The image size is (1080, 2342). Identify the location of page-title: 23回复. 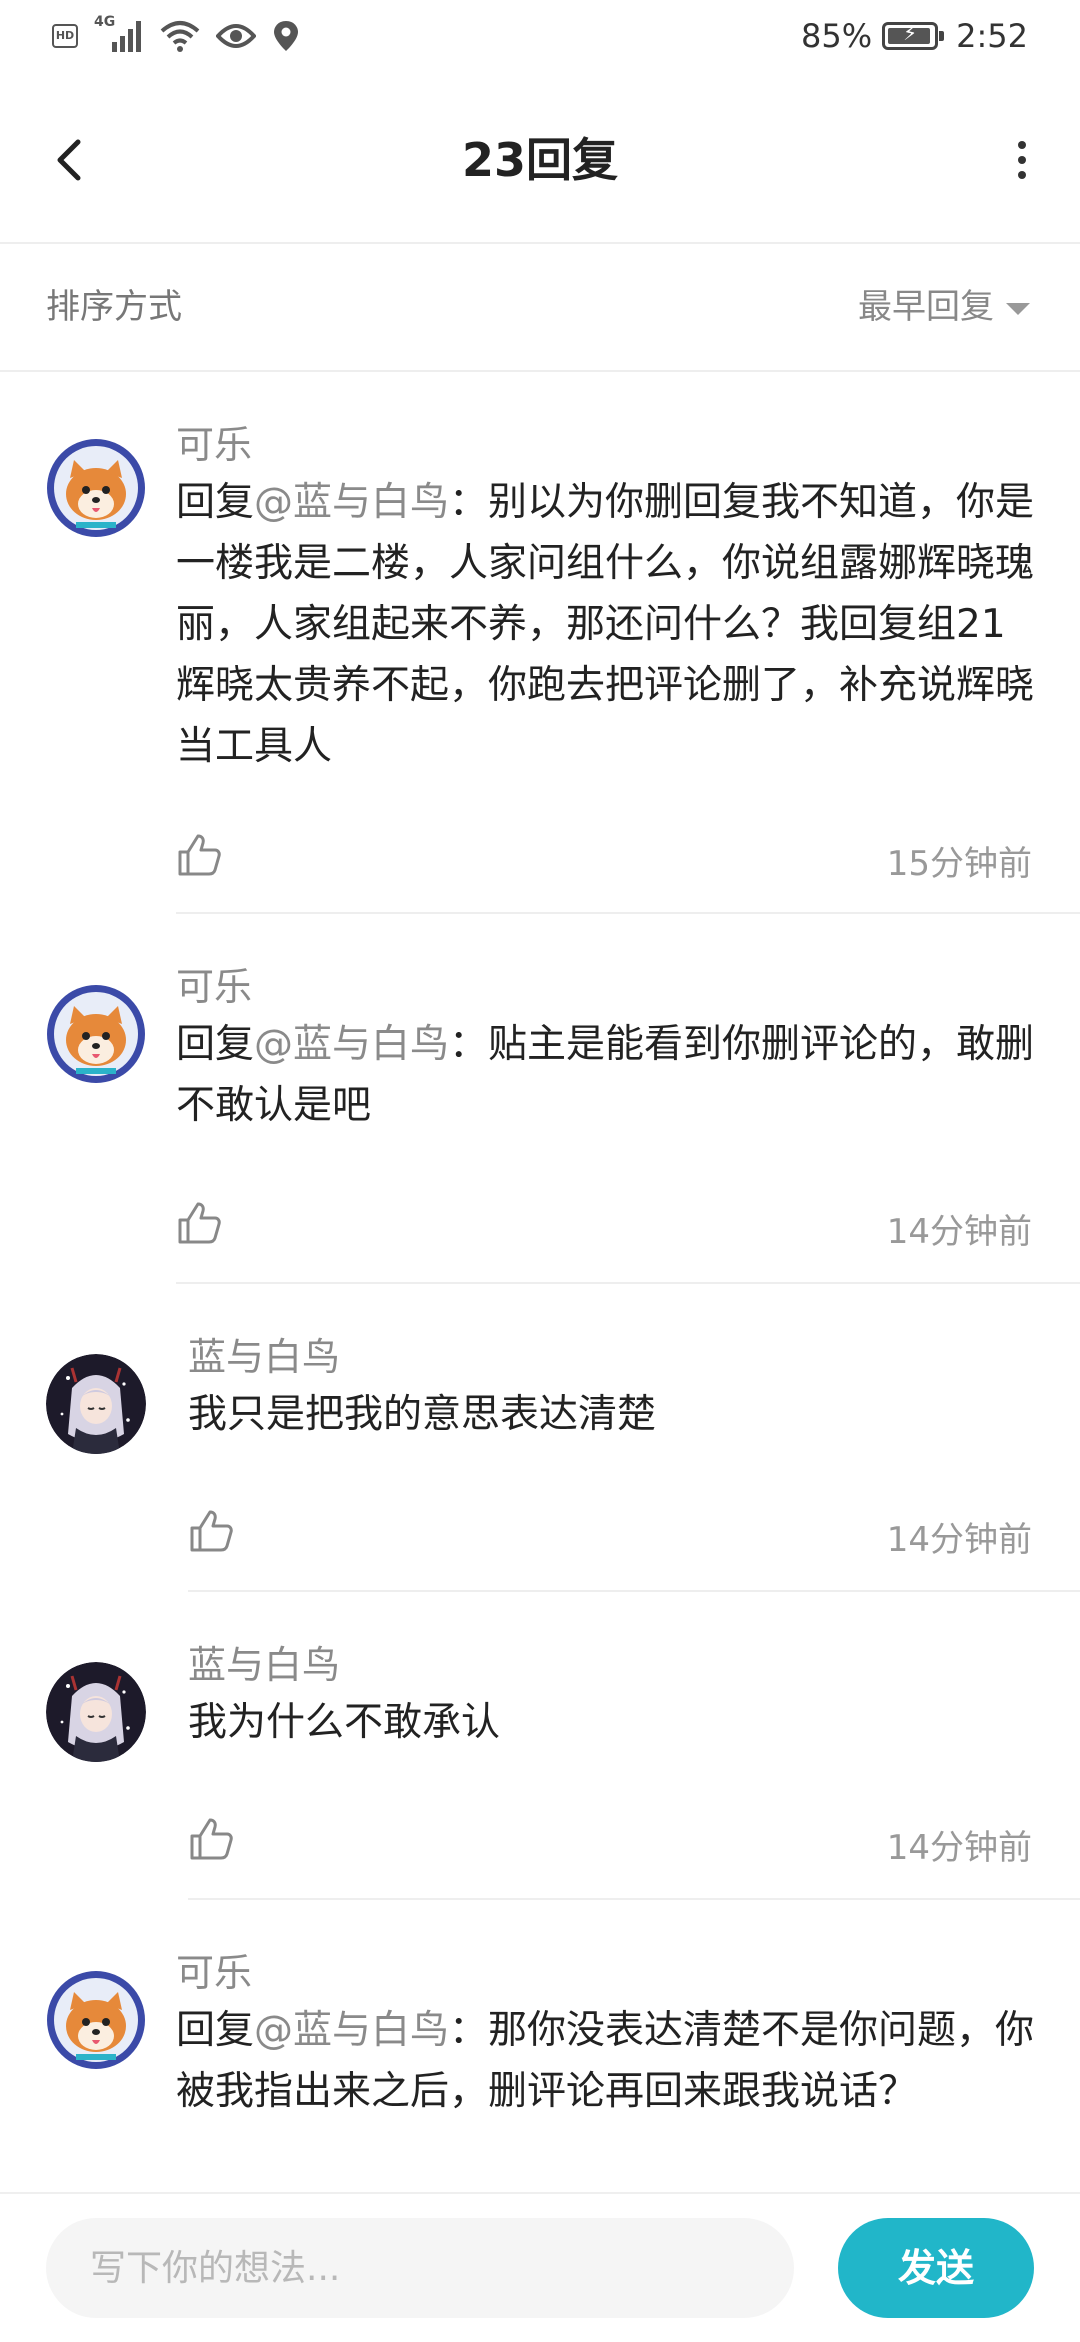
(539, 160).